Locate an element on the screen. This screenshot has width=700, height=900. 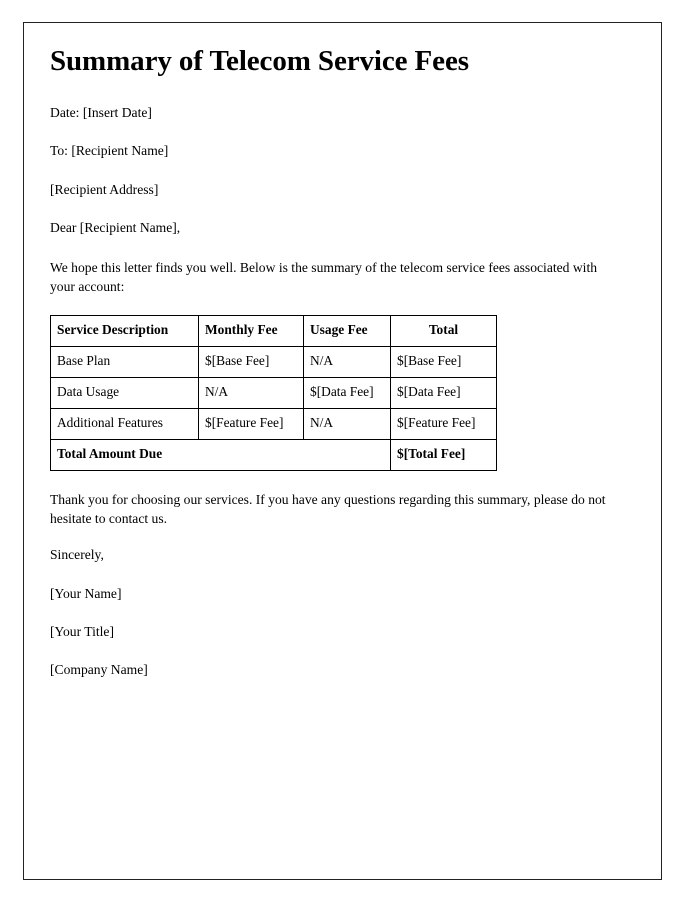
cell-monthly-fee: $[Feature Fee] is located at coordinates (251, 423).